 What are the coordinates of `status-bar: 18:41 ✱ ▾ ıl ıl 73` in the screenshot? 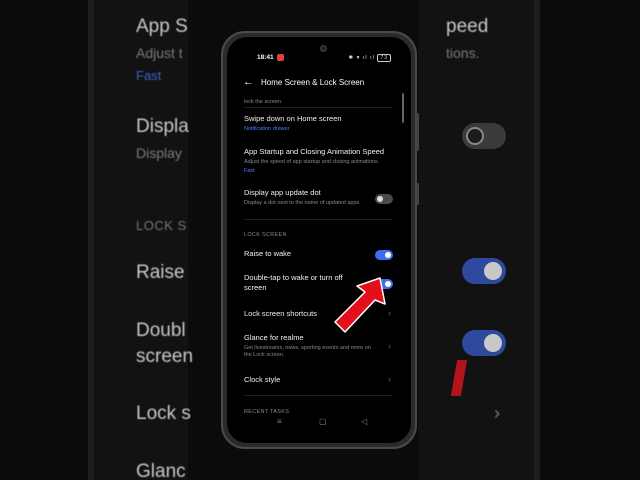 It's located at (319, 58).